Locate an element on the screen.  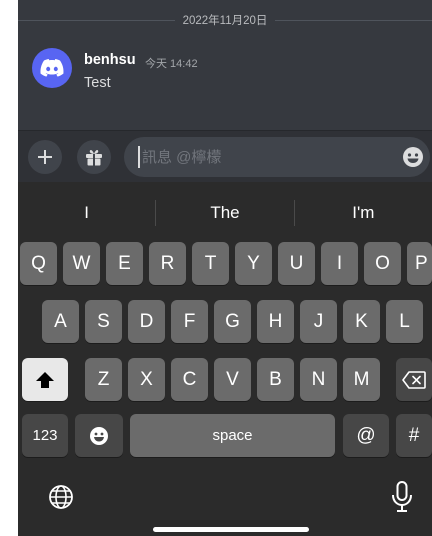
message-composer is located at coordinates (225, 156).